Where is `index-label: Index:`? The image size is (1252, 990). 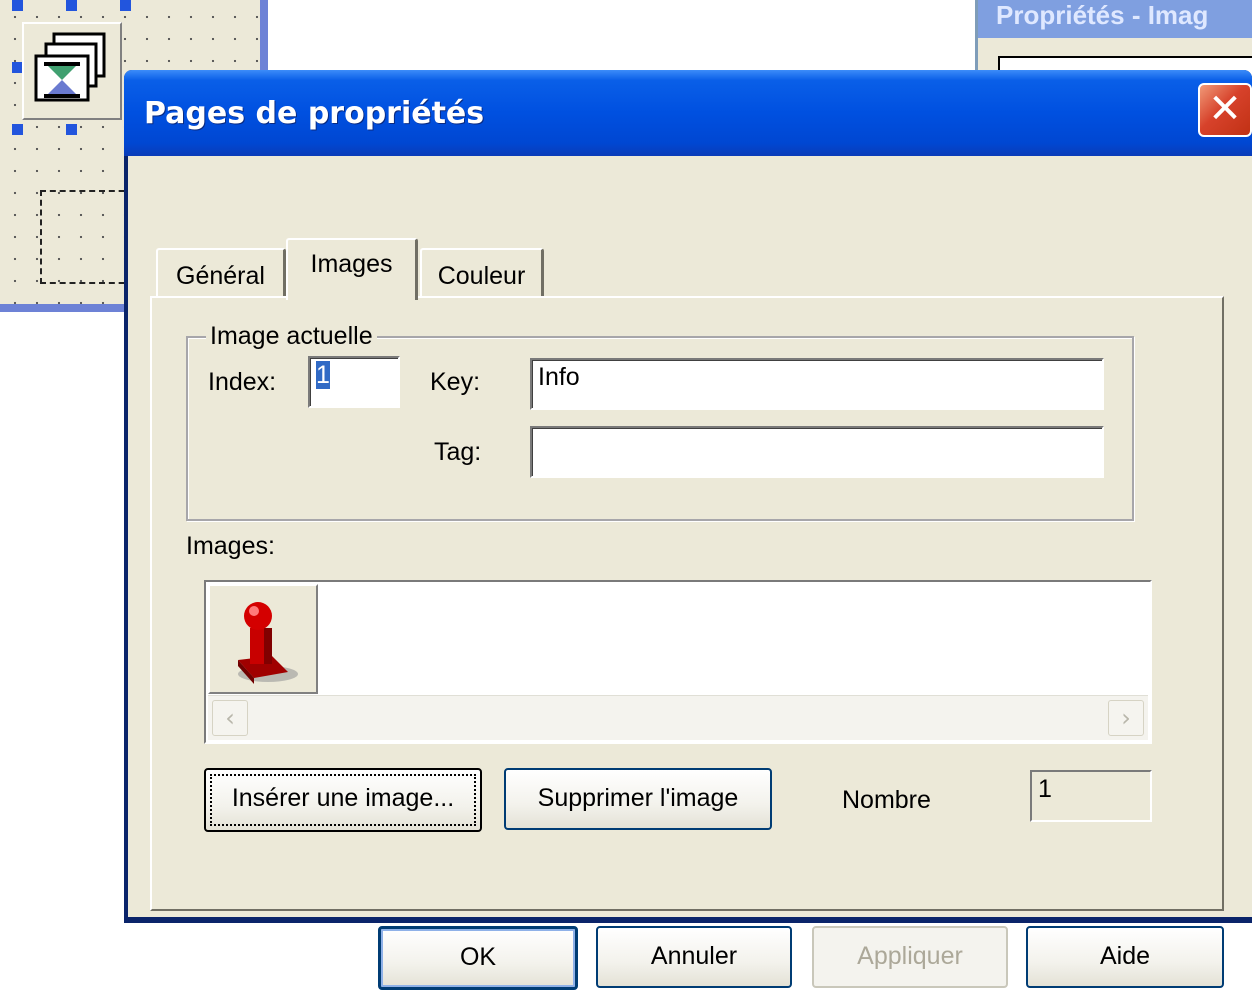 index-label: Index: is located at coordinates (242, 382).